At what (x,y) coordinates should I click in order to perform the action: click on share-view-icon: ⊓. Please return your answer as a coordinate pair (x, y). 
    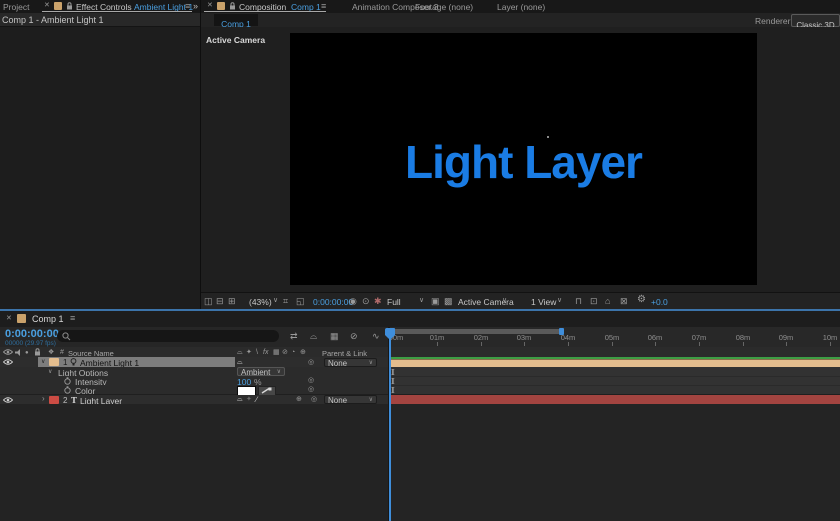
    Looking at the image, I should click on (578, 301).